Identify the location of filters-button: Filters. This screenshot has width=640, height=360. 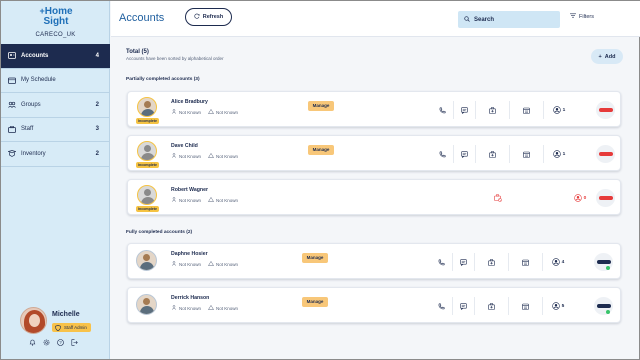
(582, 16).